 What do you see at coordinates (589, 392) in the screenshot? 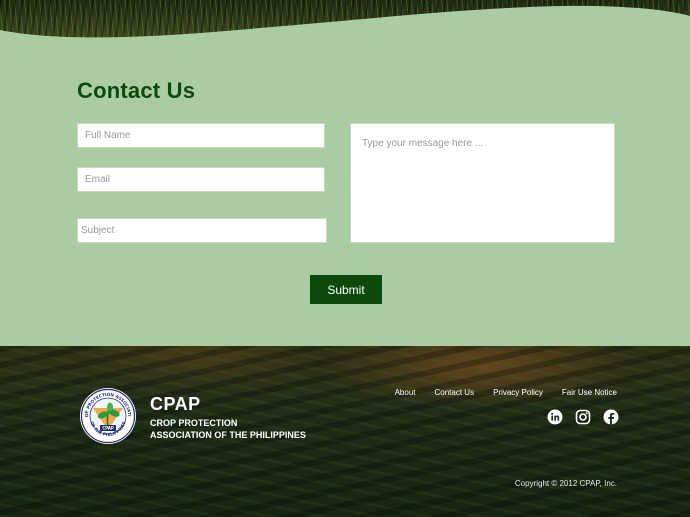
I see `footer-link-fair-use-notice: Fair Use Notice` at bounding box center [589, 392].